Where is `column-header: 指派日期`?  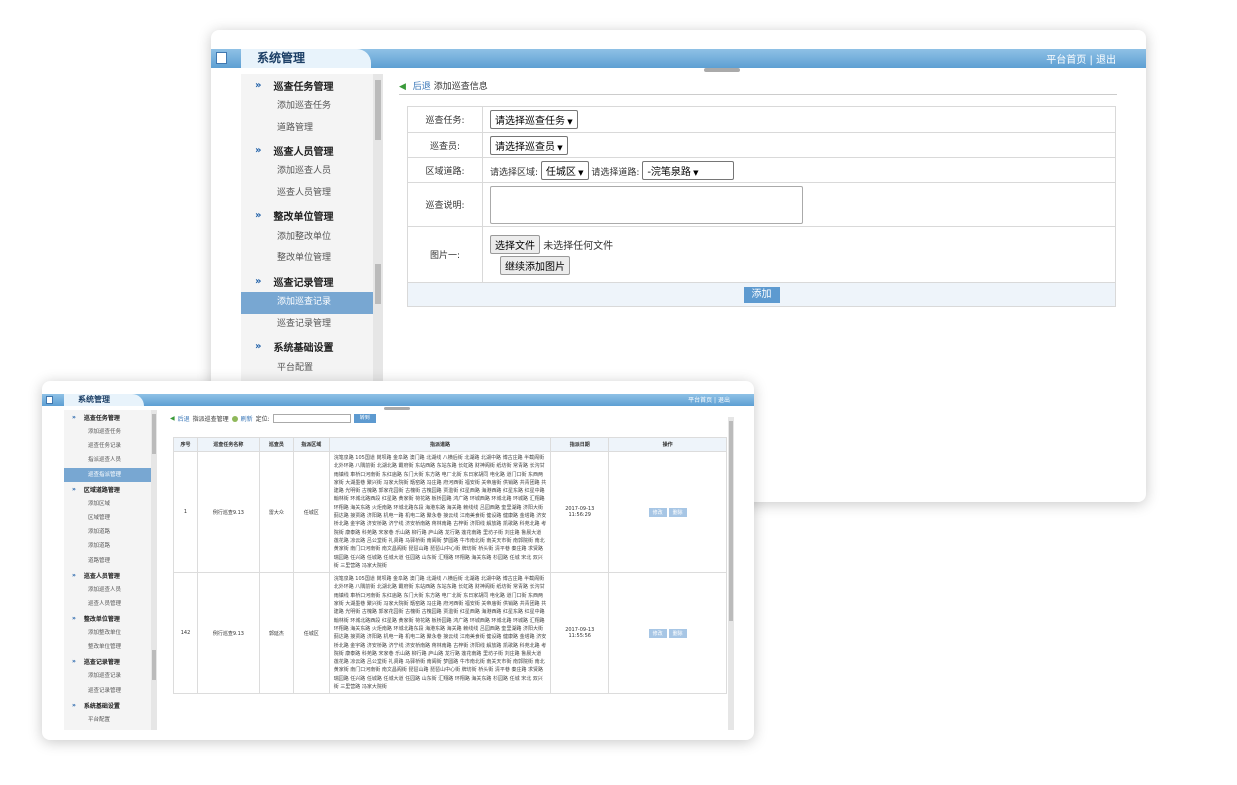
column-header: 指派日期 is located at coordinates (580, 444).